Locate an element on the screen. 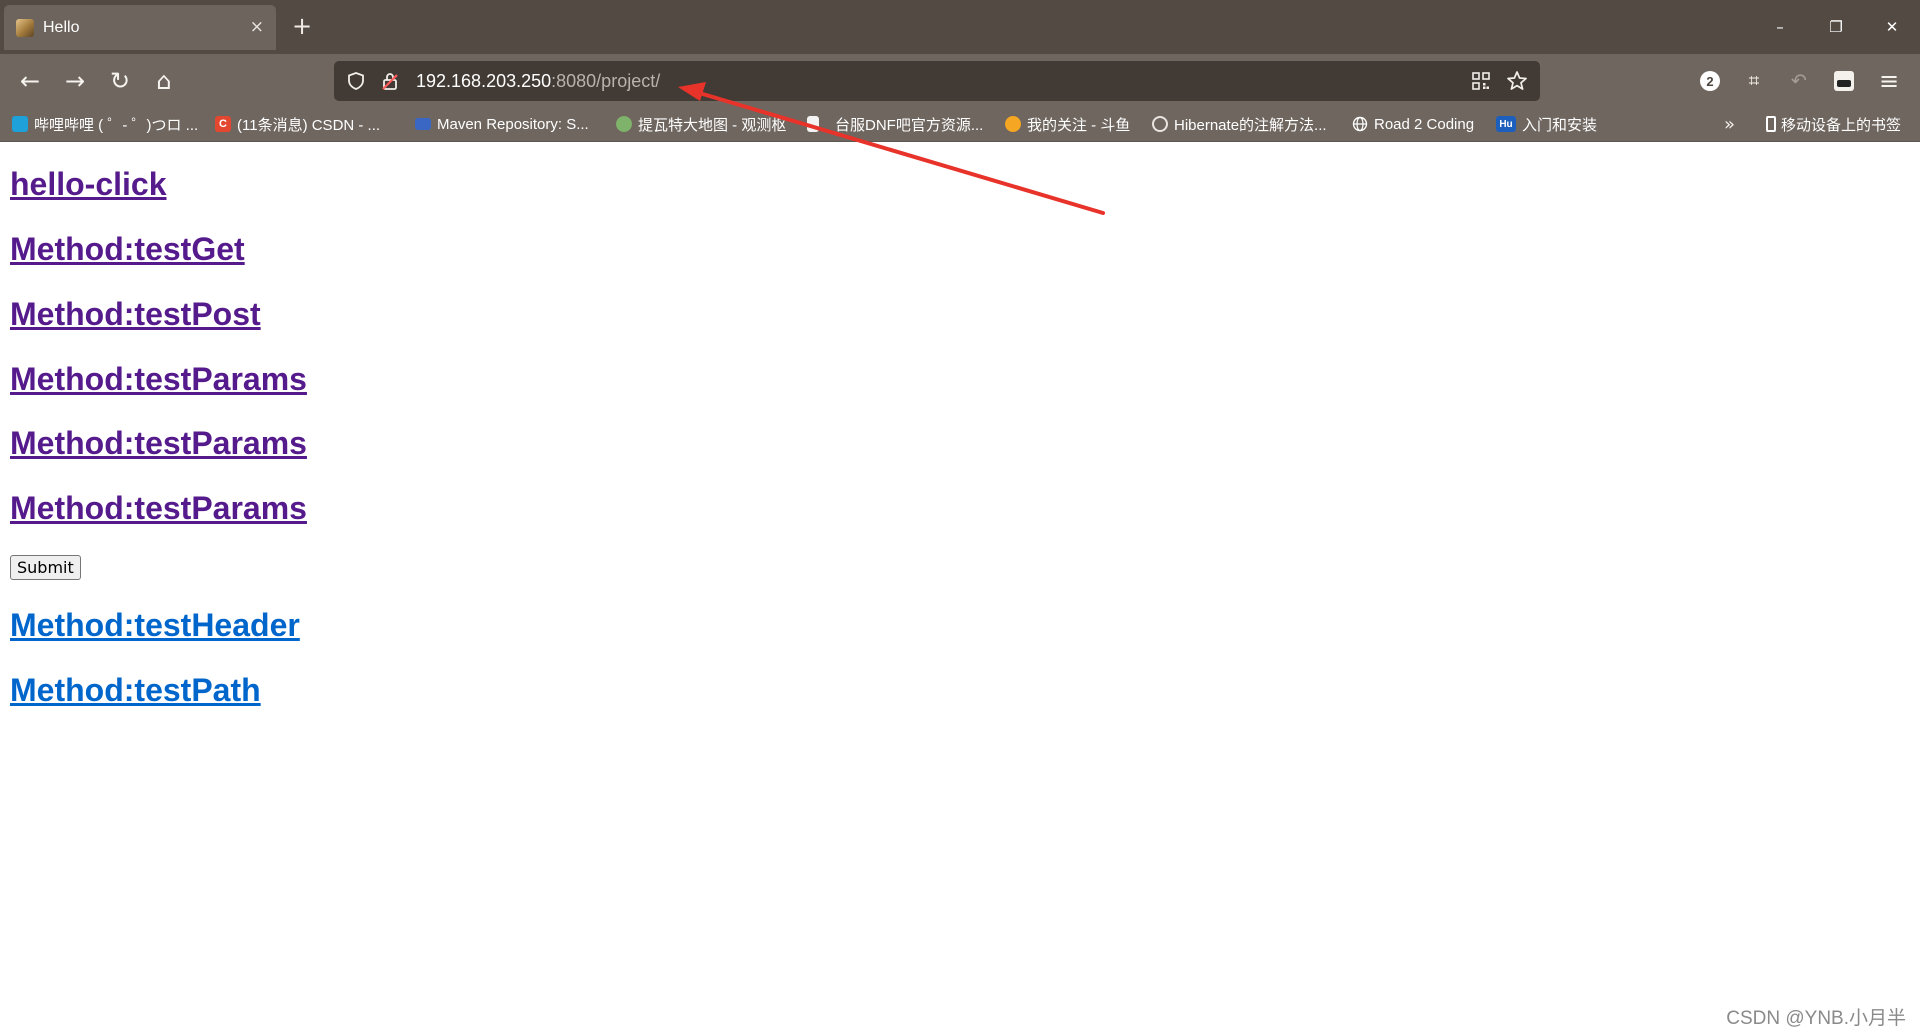  bookmark-item: 提瓦特大地图 - 观测枢 is located at coordinates (702, 124).